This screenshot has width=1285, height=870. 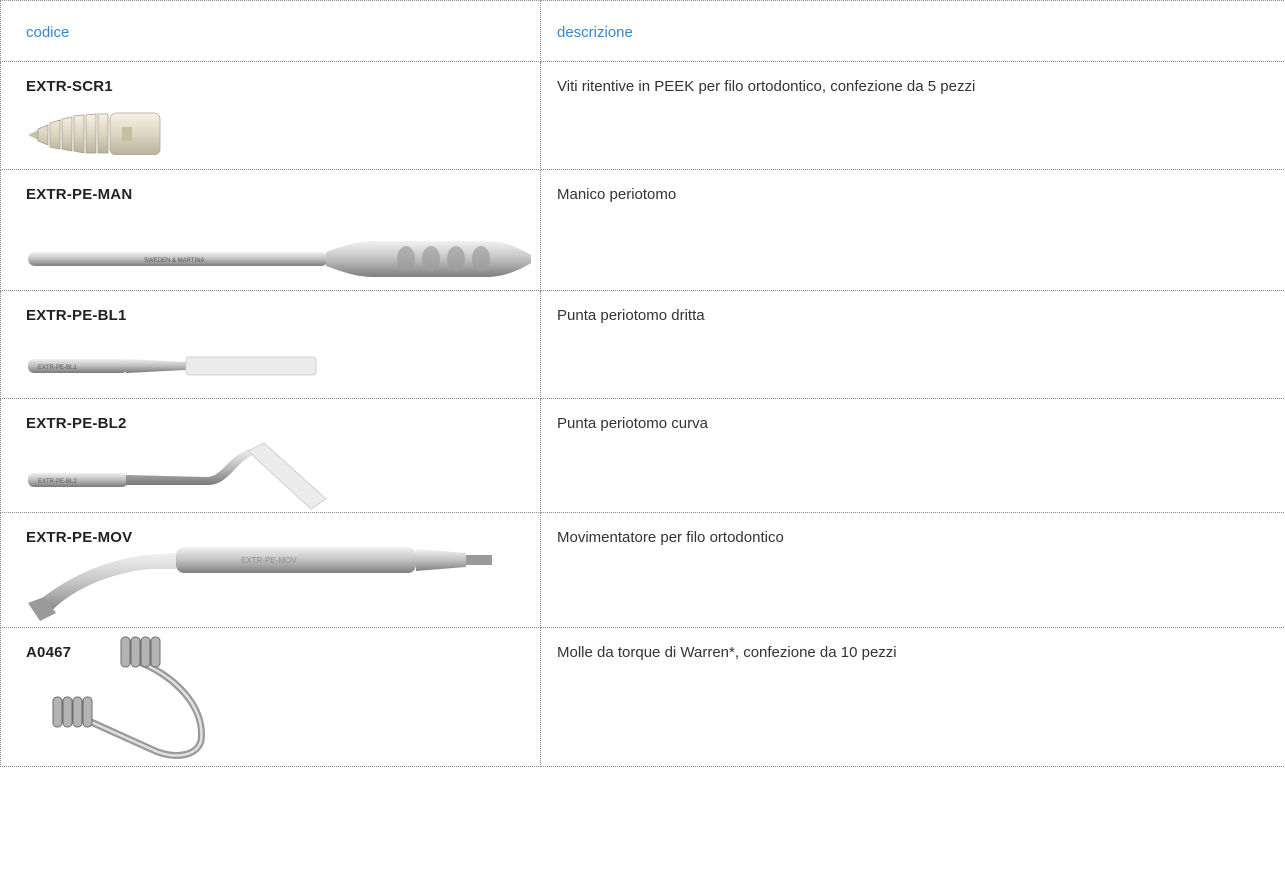 What do you see at coordinates (912, 31) in the screenshot?
I see `header-description: descrizione` at bounding box center [912, 31].